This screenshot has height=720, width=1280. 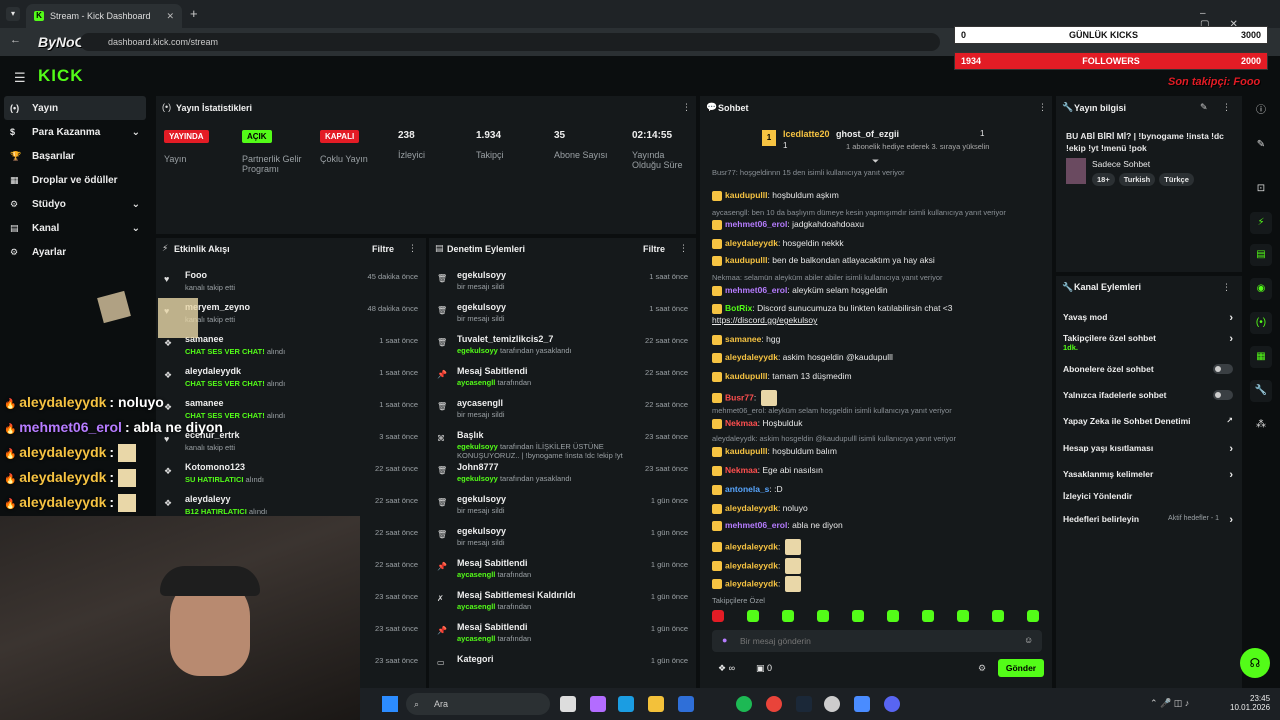 What do you see at coordinates (1261, 223) in the screenshot?
I see `bolt-icon: ⚡` at bounding box center [1261, 223].